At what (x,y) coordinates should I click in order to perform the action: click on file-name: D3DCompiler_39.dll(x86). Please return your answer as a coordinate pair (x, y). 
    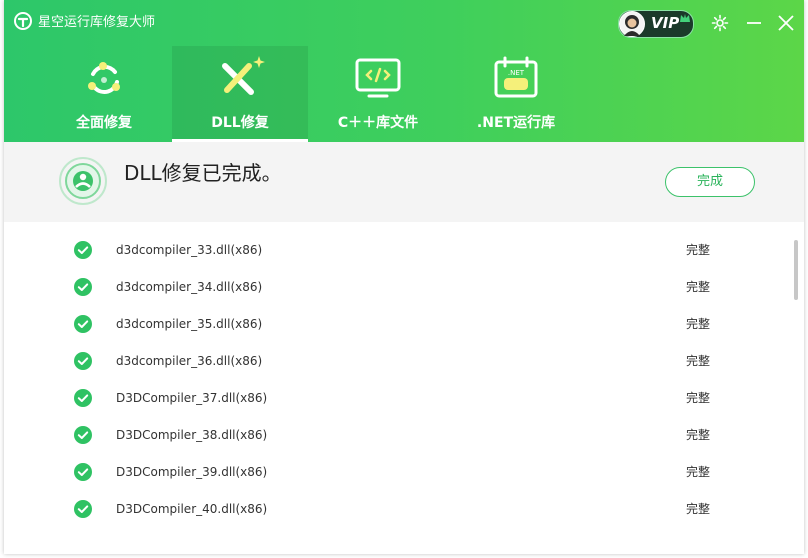
    Looking at the image, I should click on (192, 472).